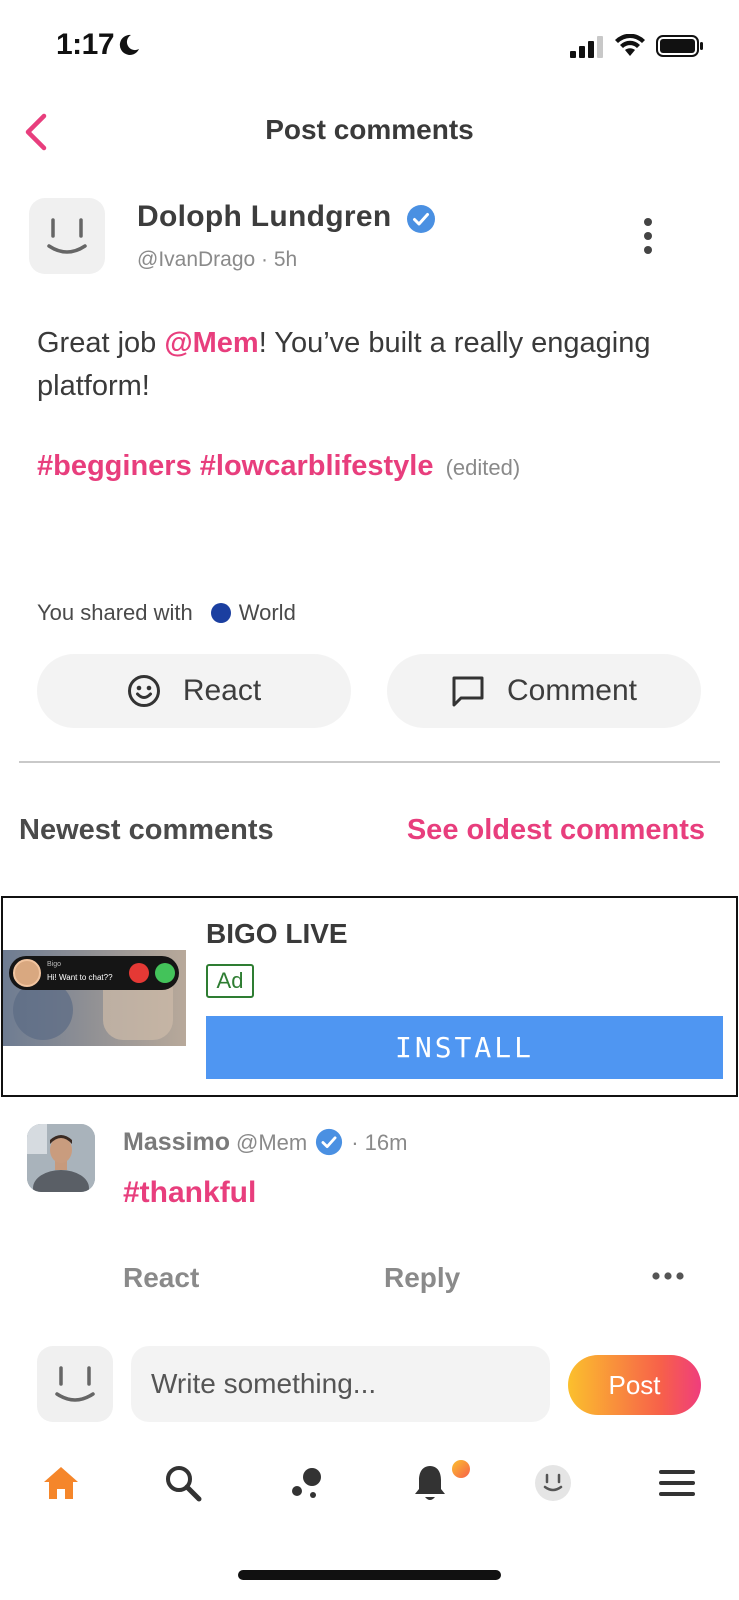  I want to click on page-title: Post comments, so click(369, 129).